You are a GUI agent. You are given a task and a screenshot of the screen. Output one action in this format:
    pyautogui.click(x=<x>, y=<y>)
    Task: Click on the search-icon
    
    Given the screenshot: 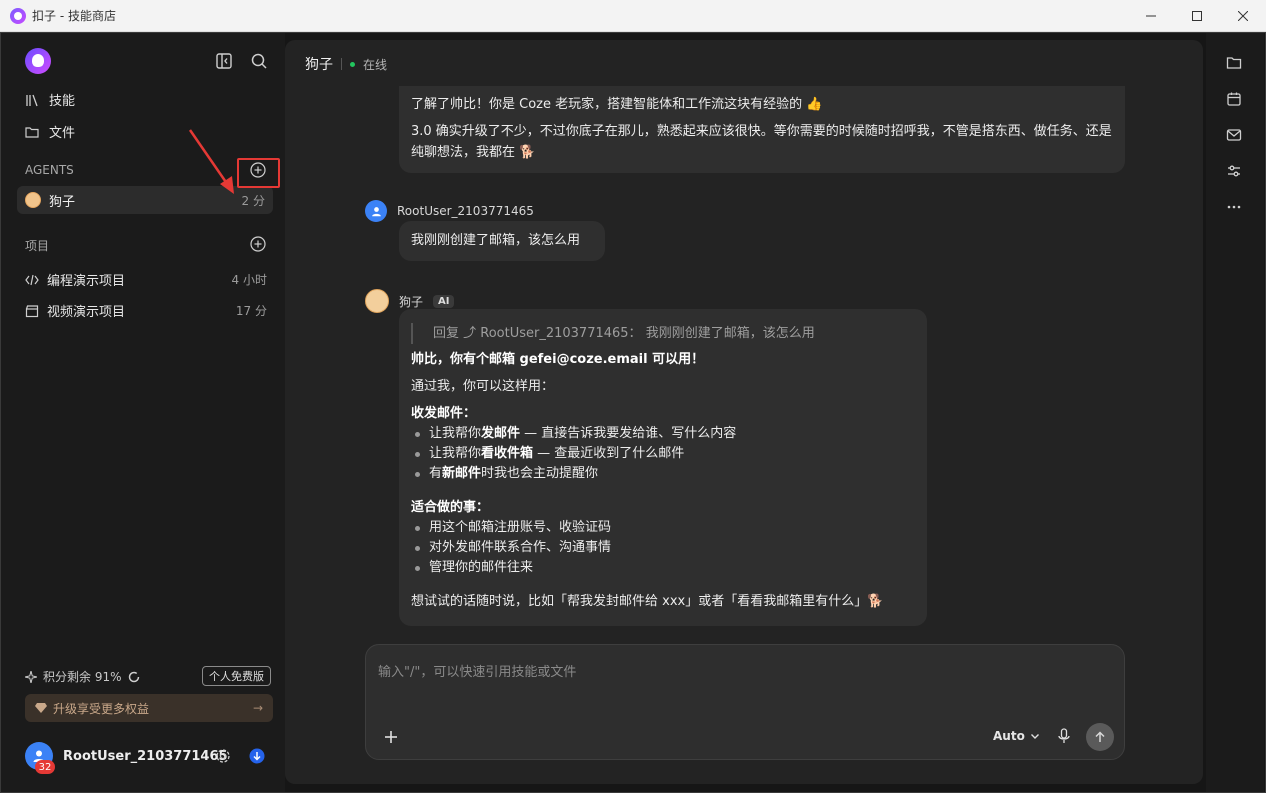 What is the action you would take?
    pyautogui.click(x=259, y=61)
    